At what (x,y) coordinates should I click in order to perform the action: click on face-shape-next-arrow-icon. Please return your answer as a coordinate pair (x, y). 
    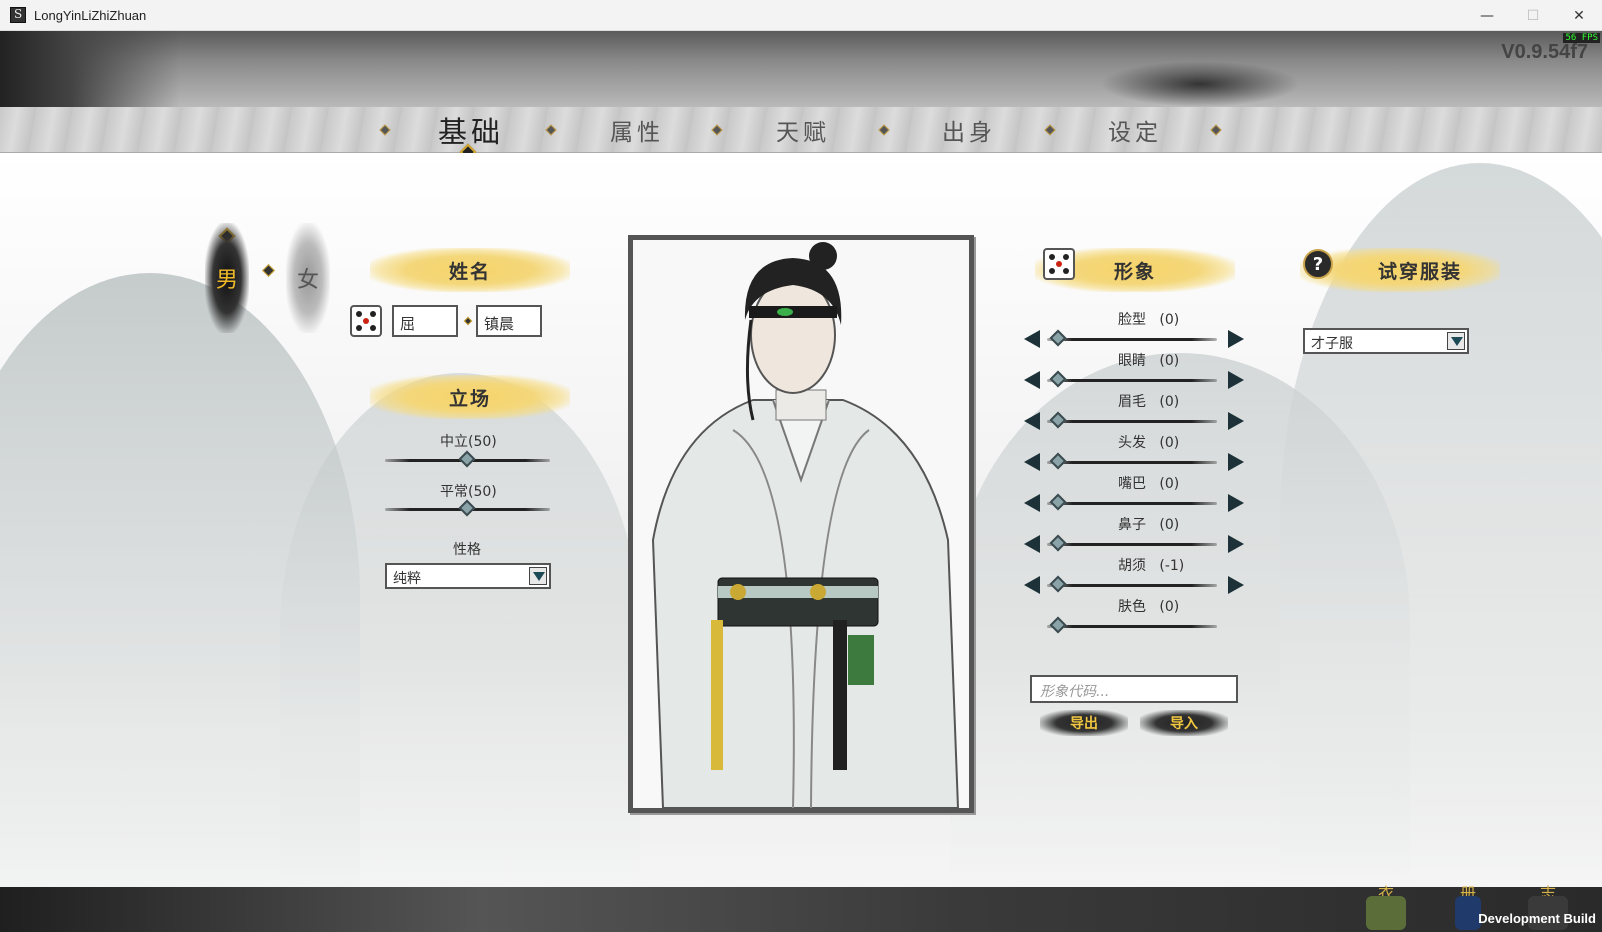
    Looking at the image, I should click on (1236, 339).